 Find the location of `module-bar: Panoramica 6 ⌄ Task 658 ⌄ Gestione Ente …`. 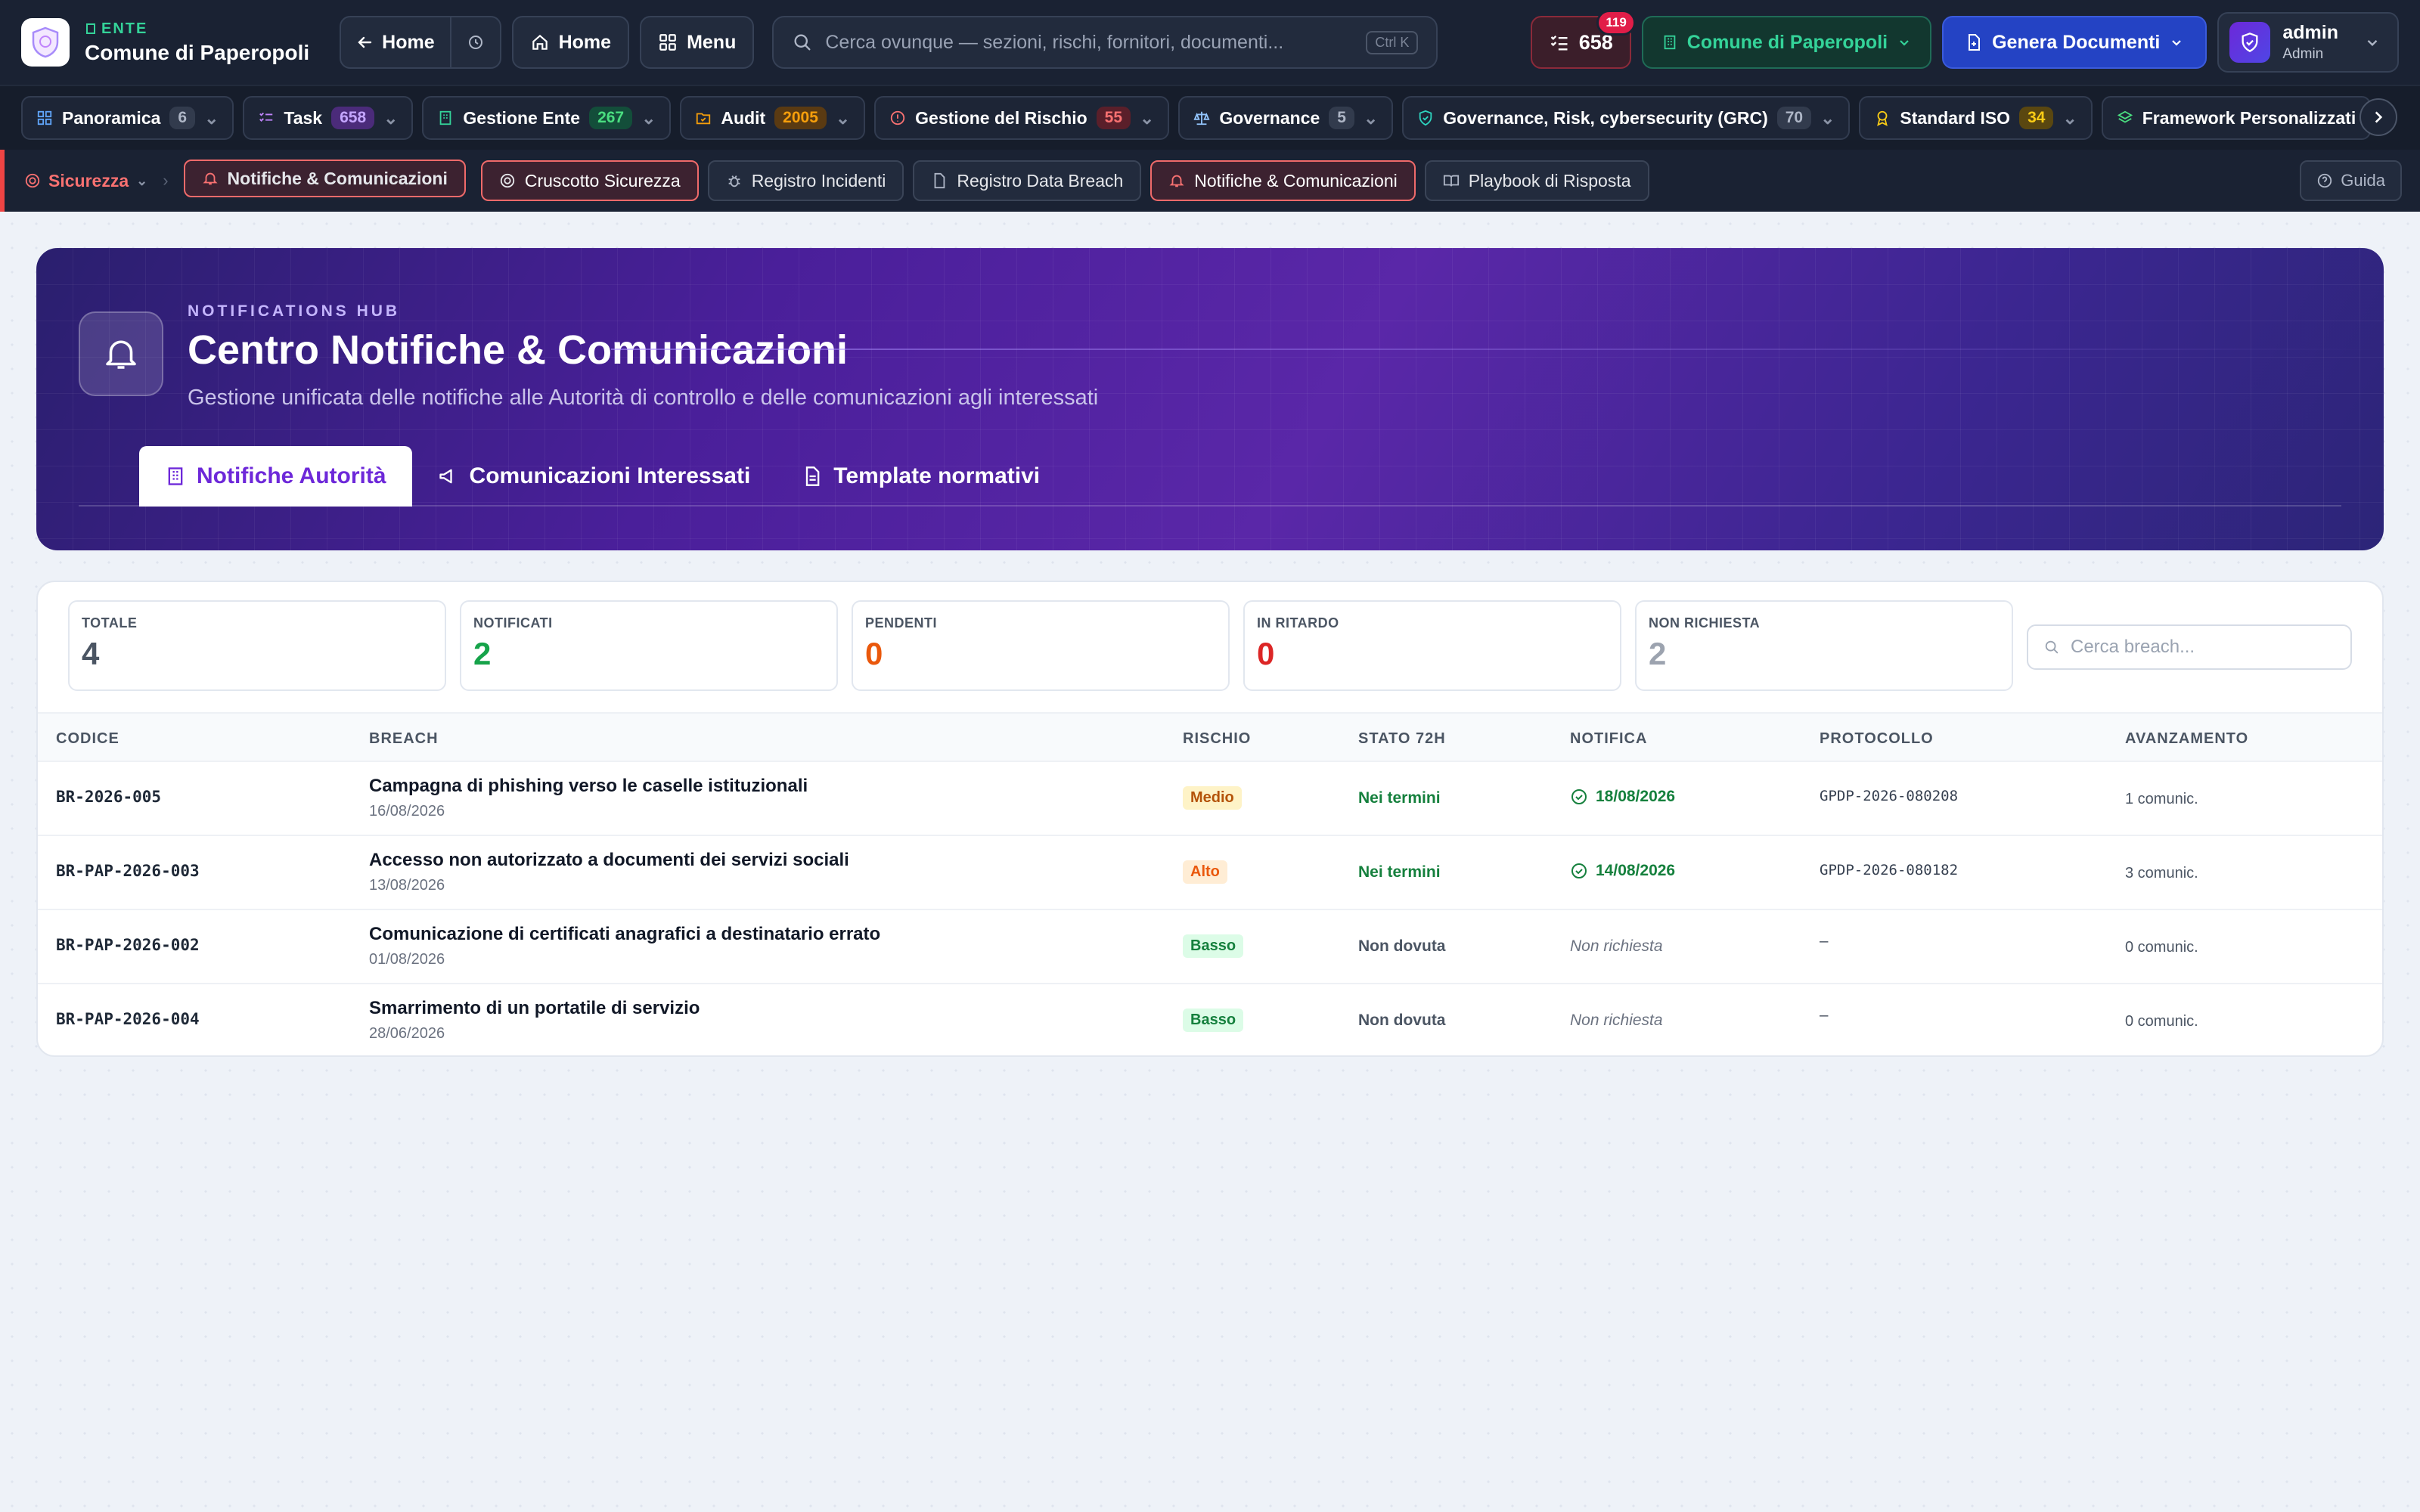

module-bar: Panoramica 6 ⌄ Task 658 ⌄ Gestione Ente … is located at coordinates (1210, 117).